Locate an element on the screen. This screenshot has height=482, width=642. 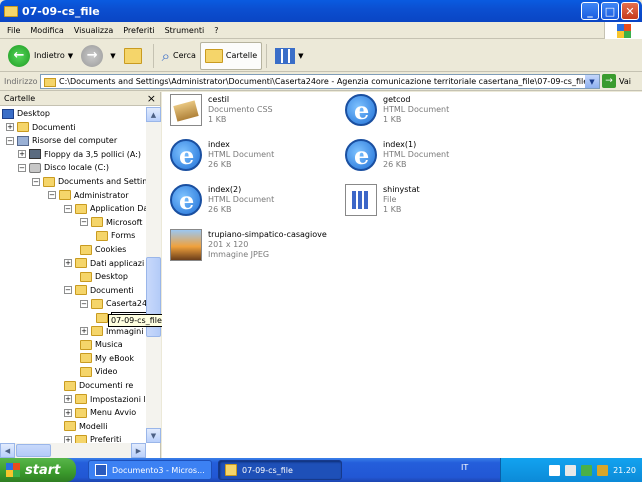
title-bar: 07-09-cs_file _ □ ✕ is located at coordinates (321, 11).